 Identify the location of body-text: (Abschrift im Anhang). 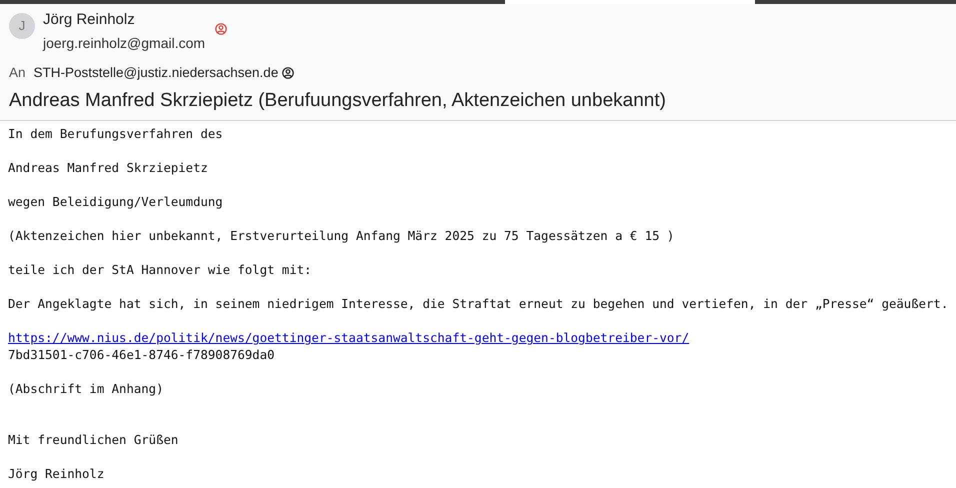
(86, 389).